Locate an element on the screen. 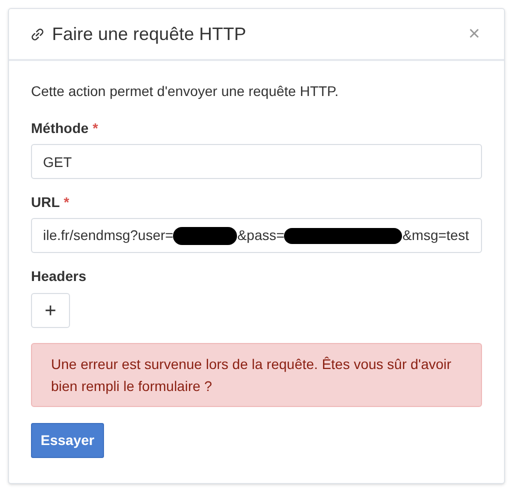 The image size is (519, 500). description-text: Cette action permet d'envoyer une requête HTTP. is located at coordinates (185, 91).